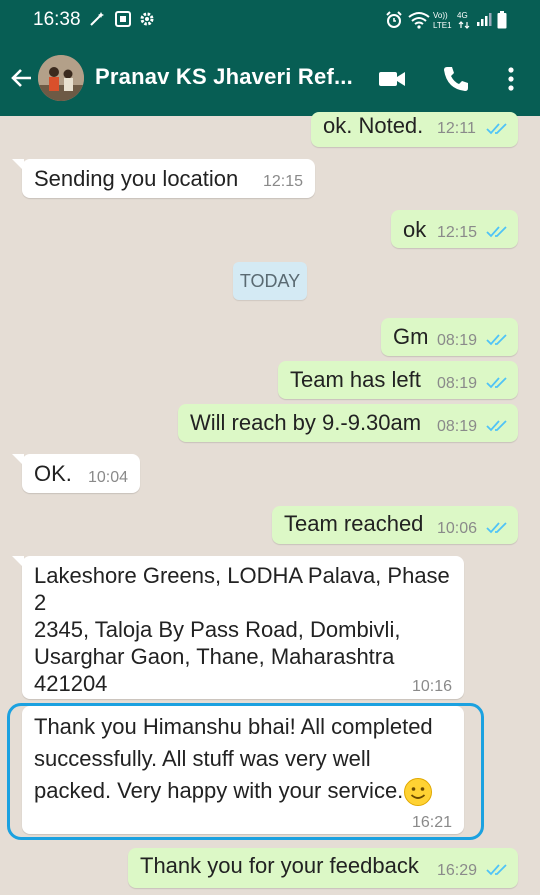  Describe the element at coordinates (245, 771) in the screenshot. I see `highlight-frame` at that location.